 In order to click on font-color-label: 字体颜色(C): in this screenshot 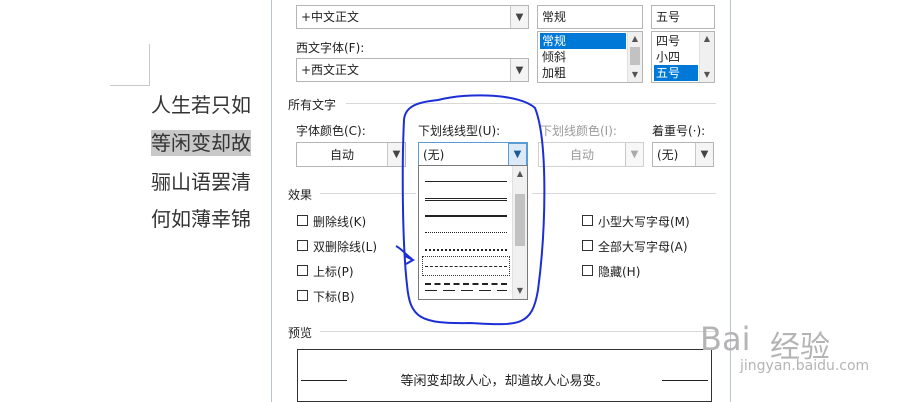, I will do `click(331, 131)`.